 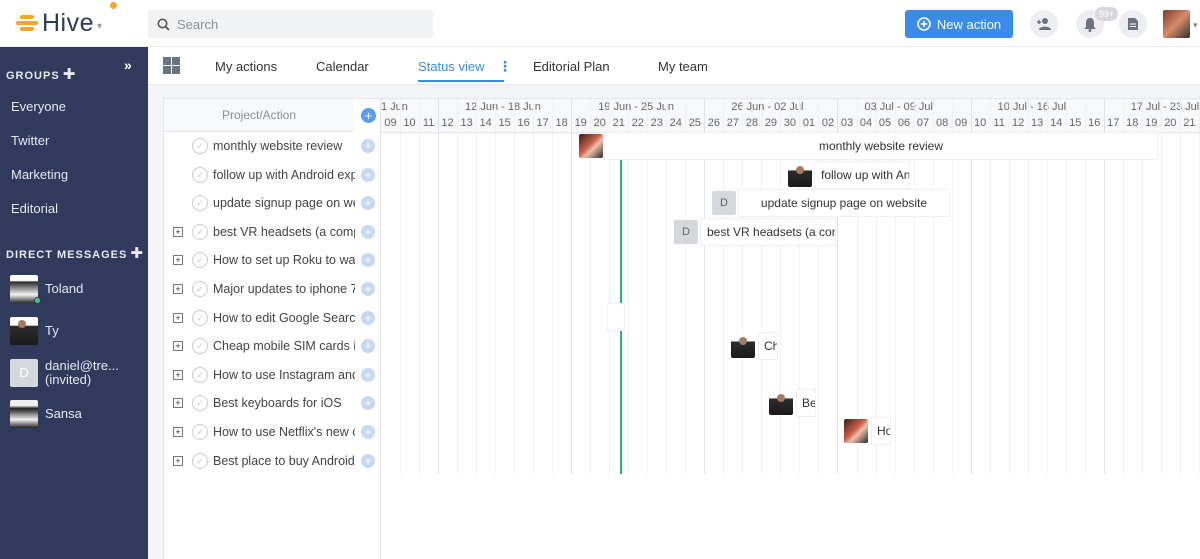 I want to click on action-title: How to set up Roku to watch, so click(x=284, y=260).